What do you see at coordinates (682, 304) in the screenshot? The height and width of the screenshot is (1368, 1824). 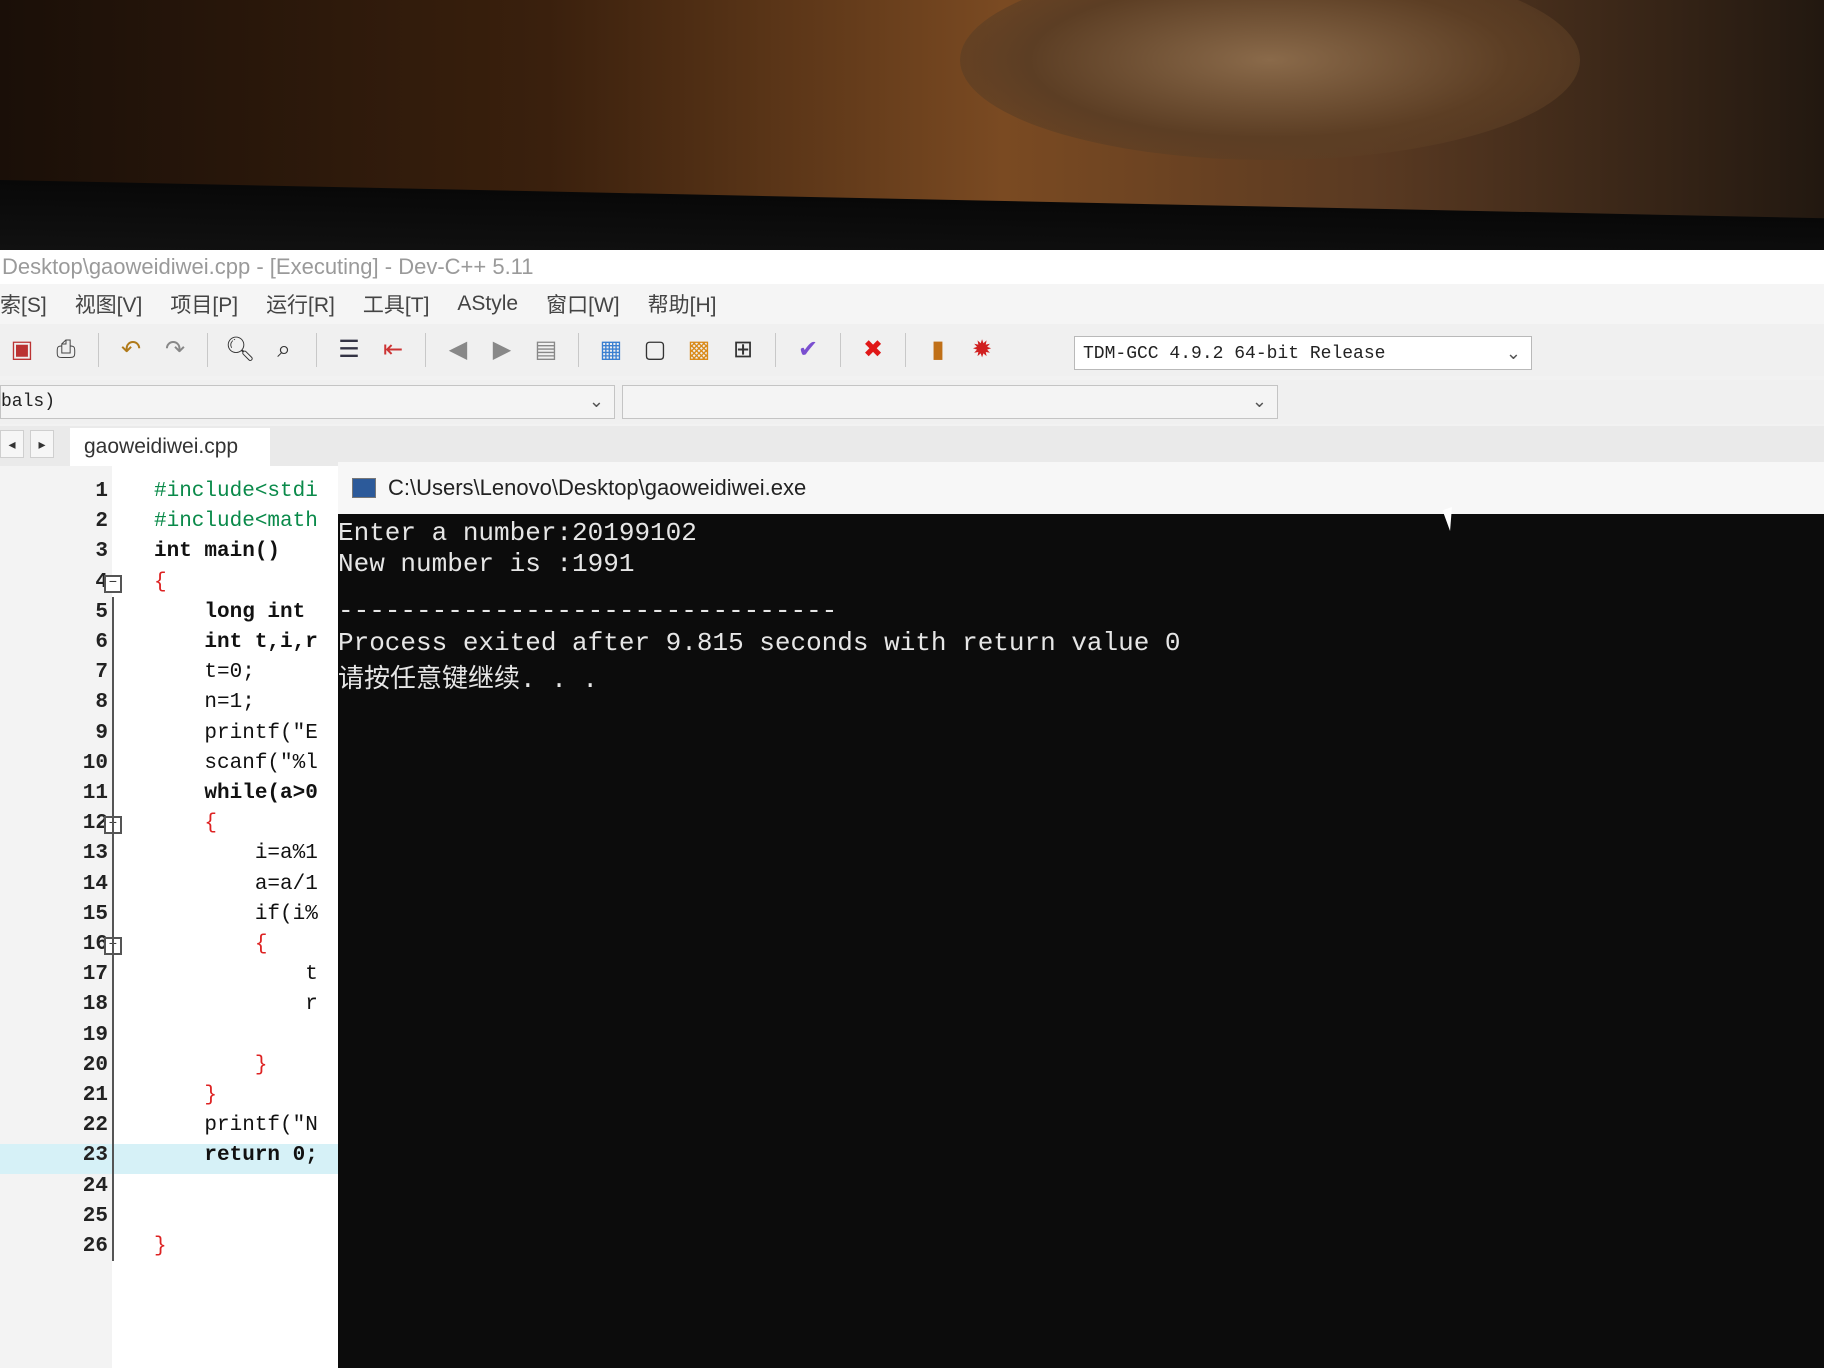 I see `menu-item-help: 帮助[H]` at bounding box center [682, 304].